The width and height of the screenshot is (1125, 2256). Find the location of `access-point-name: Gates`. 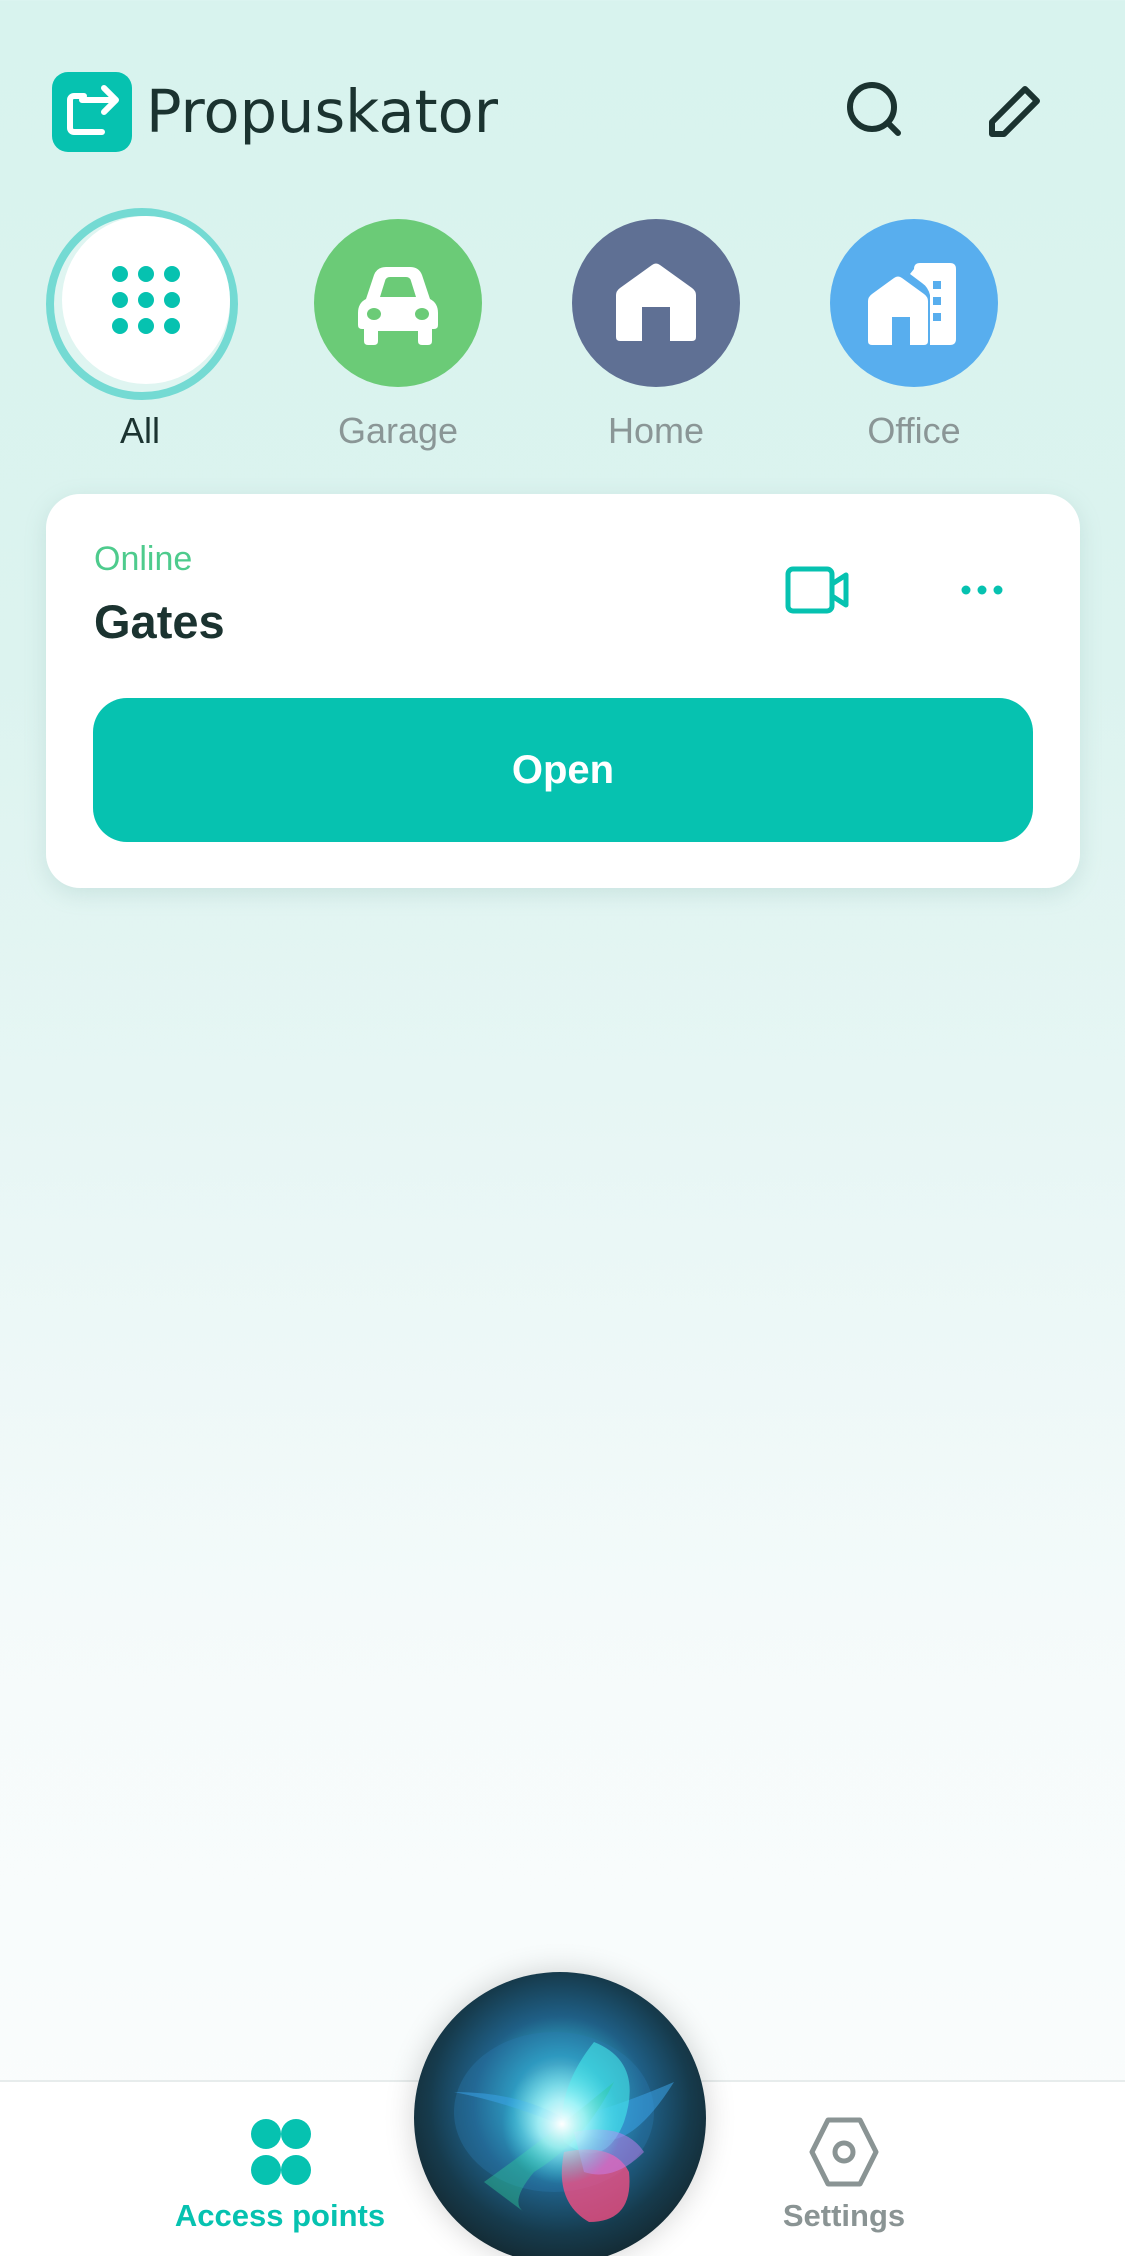

access-point-name: Gates is located at coordinates (159, 621).